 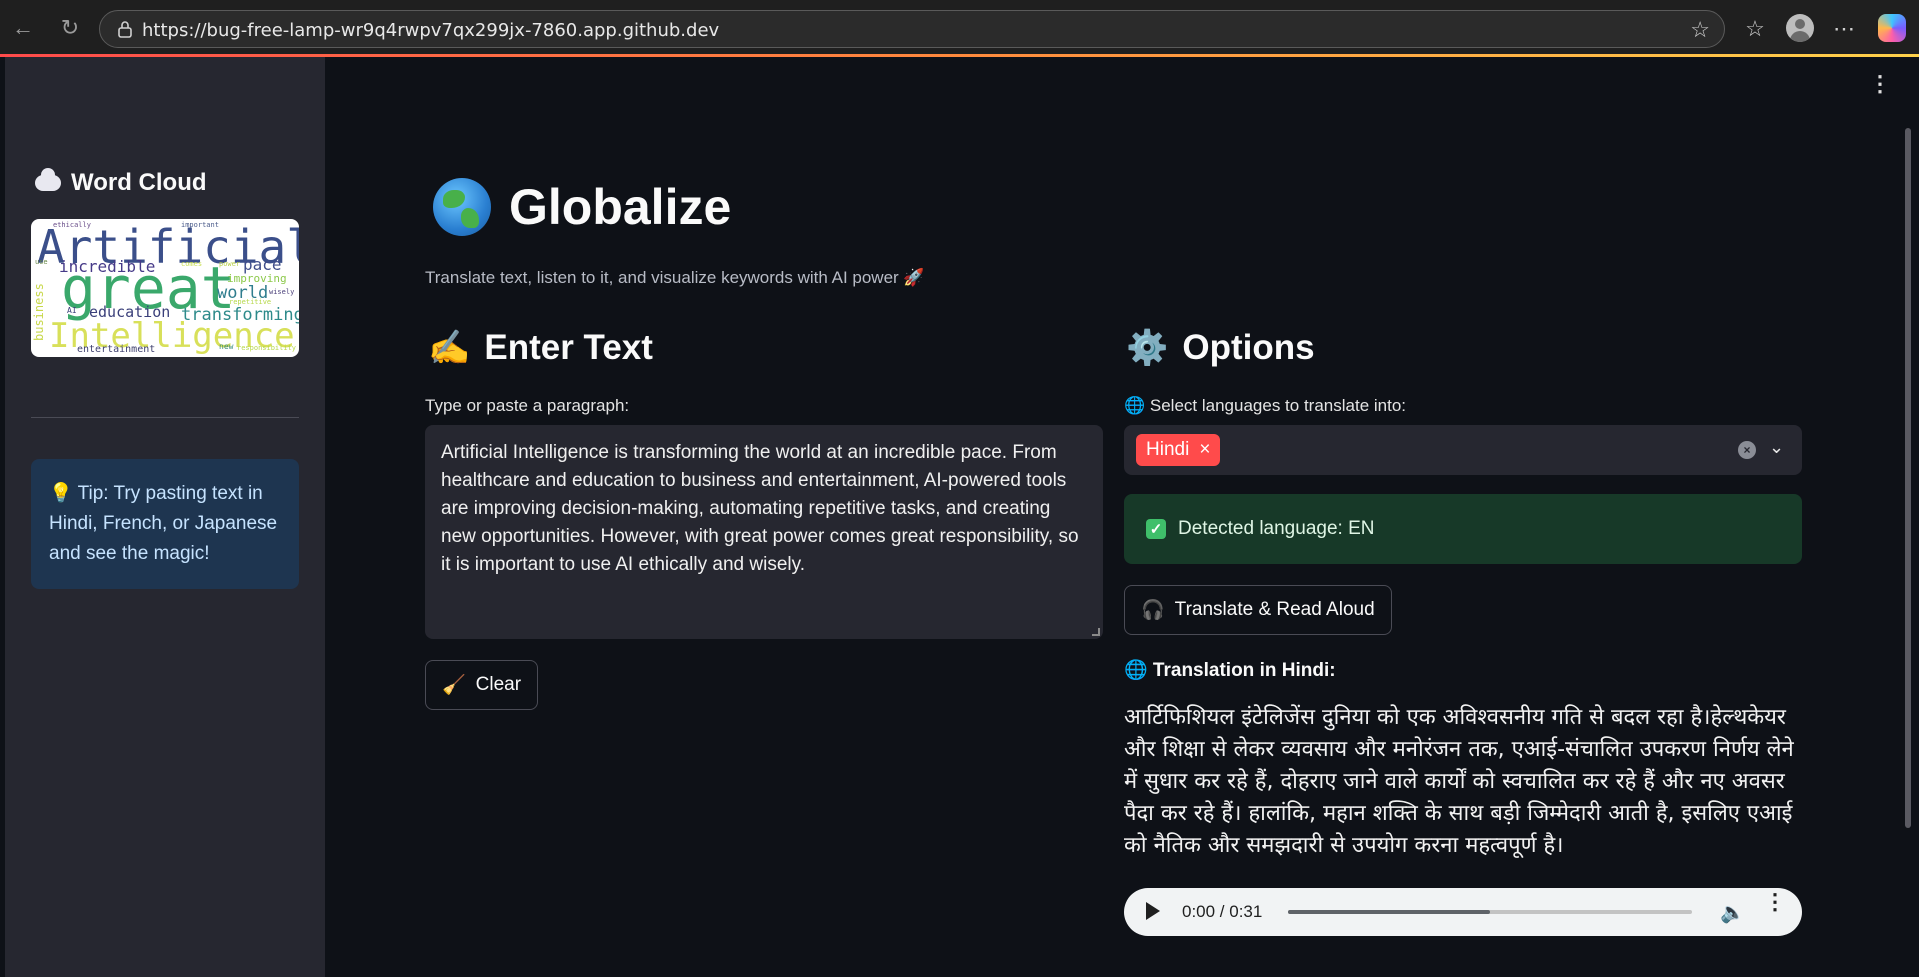 What do you see at coordinates (1230, 670) in the screenshot?
I see `translation-title: 🌐 Translation in Hindi:` at bounding box center [1230, 670].